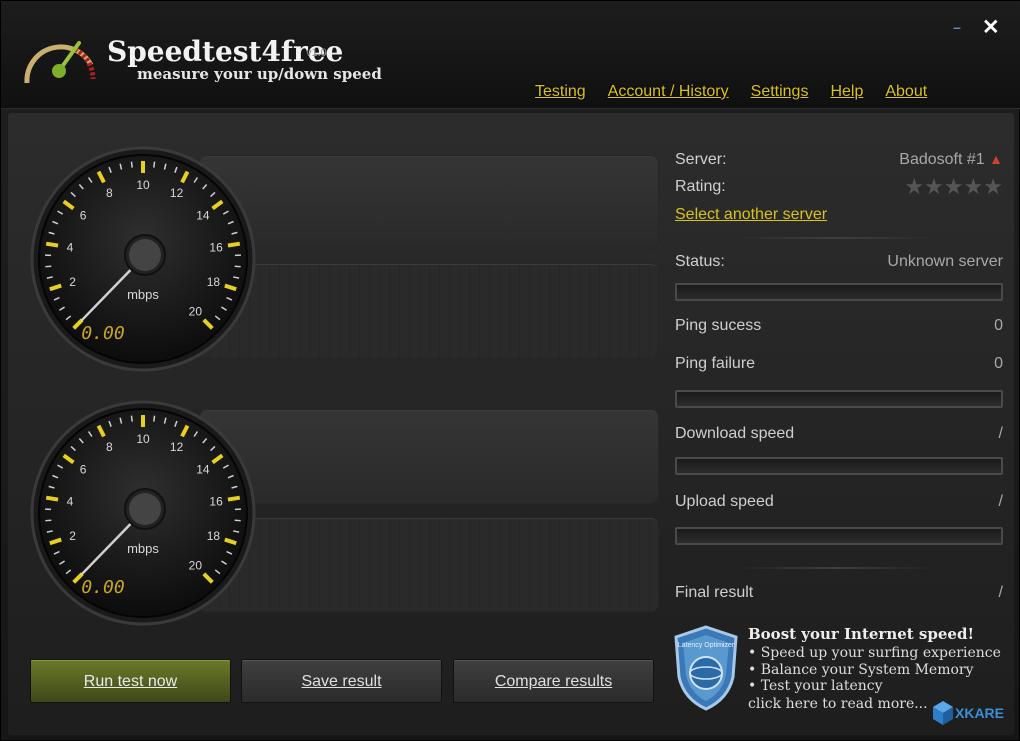  Describe the element at coordinates (553, 681) in the screenshot. I see `compare-results-button: Compare results` at that location.